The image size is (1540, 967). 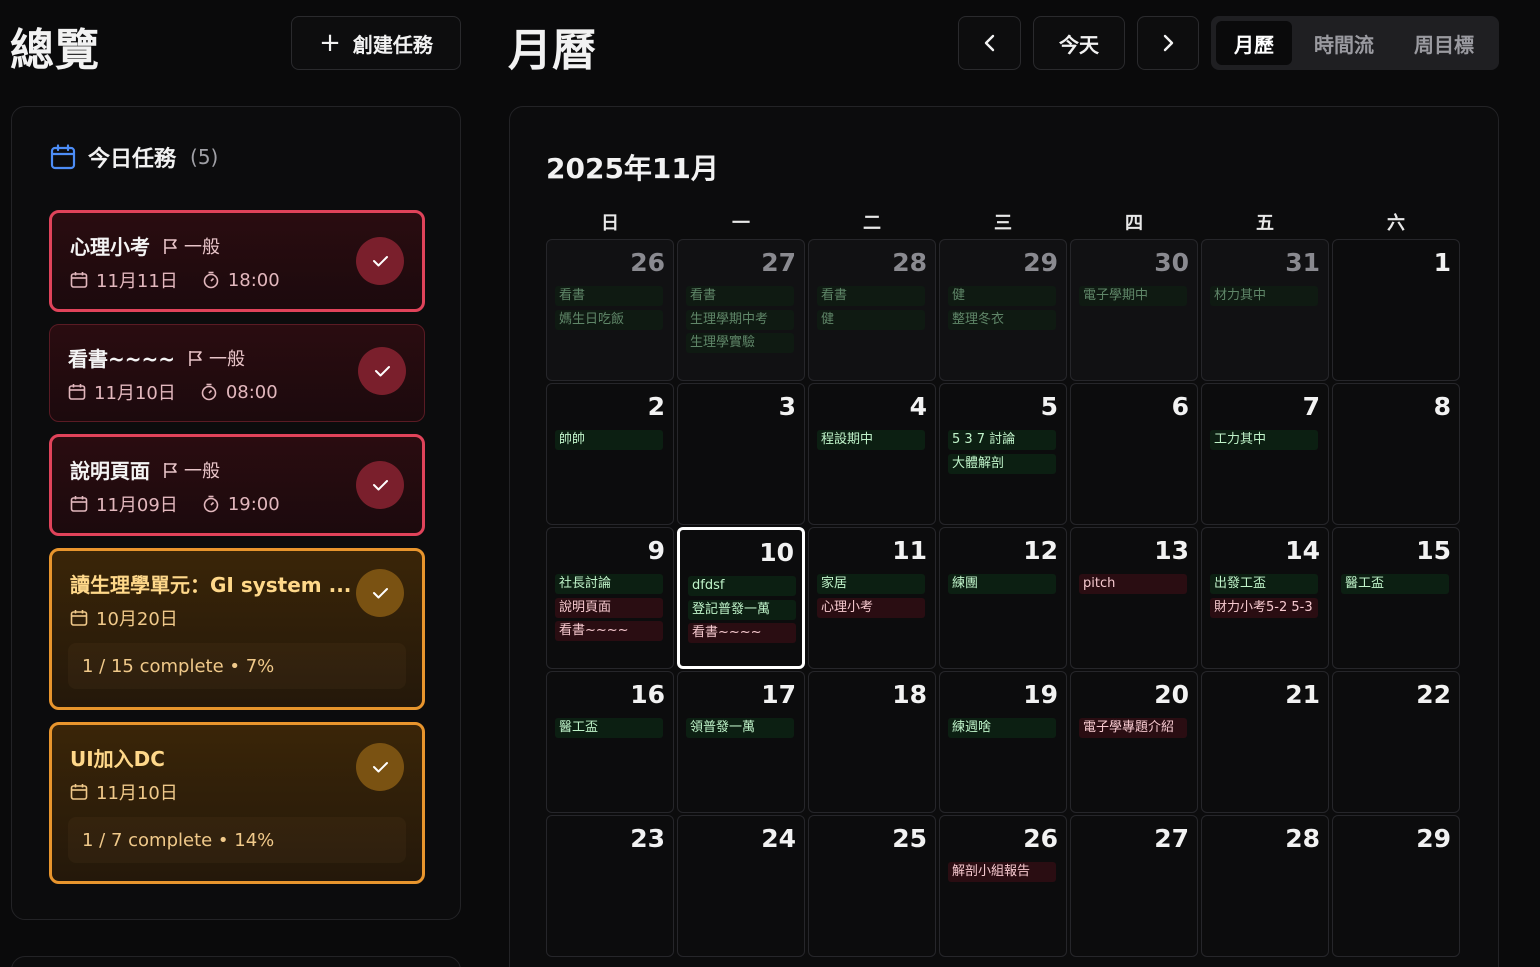 What do you see at coordinates (1133, 728) in the screenshot?
I see `event-chip: 電子學專題介紹` at bounding box center [1133, 728].